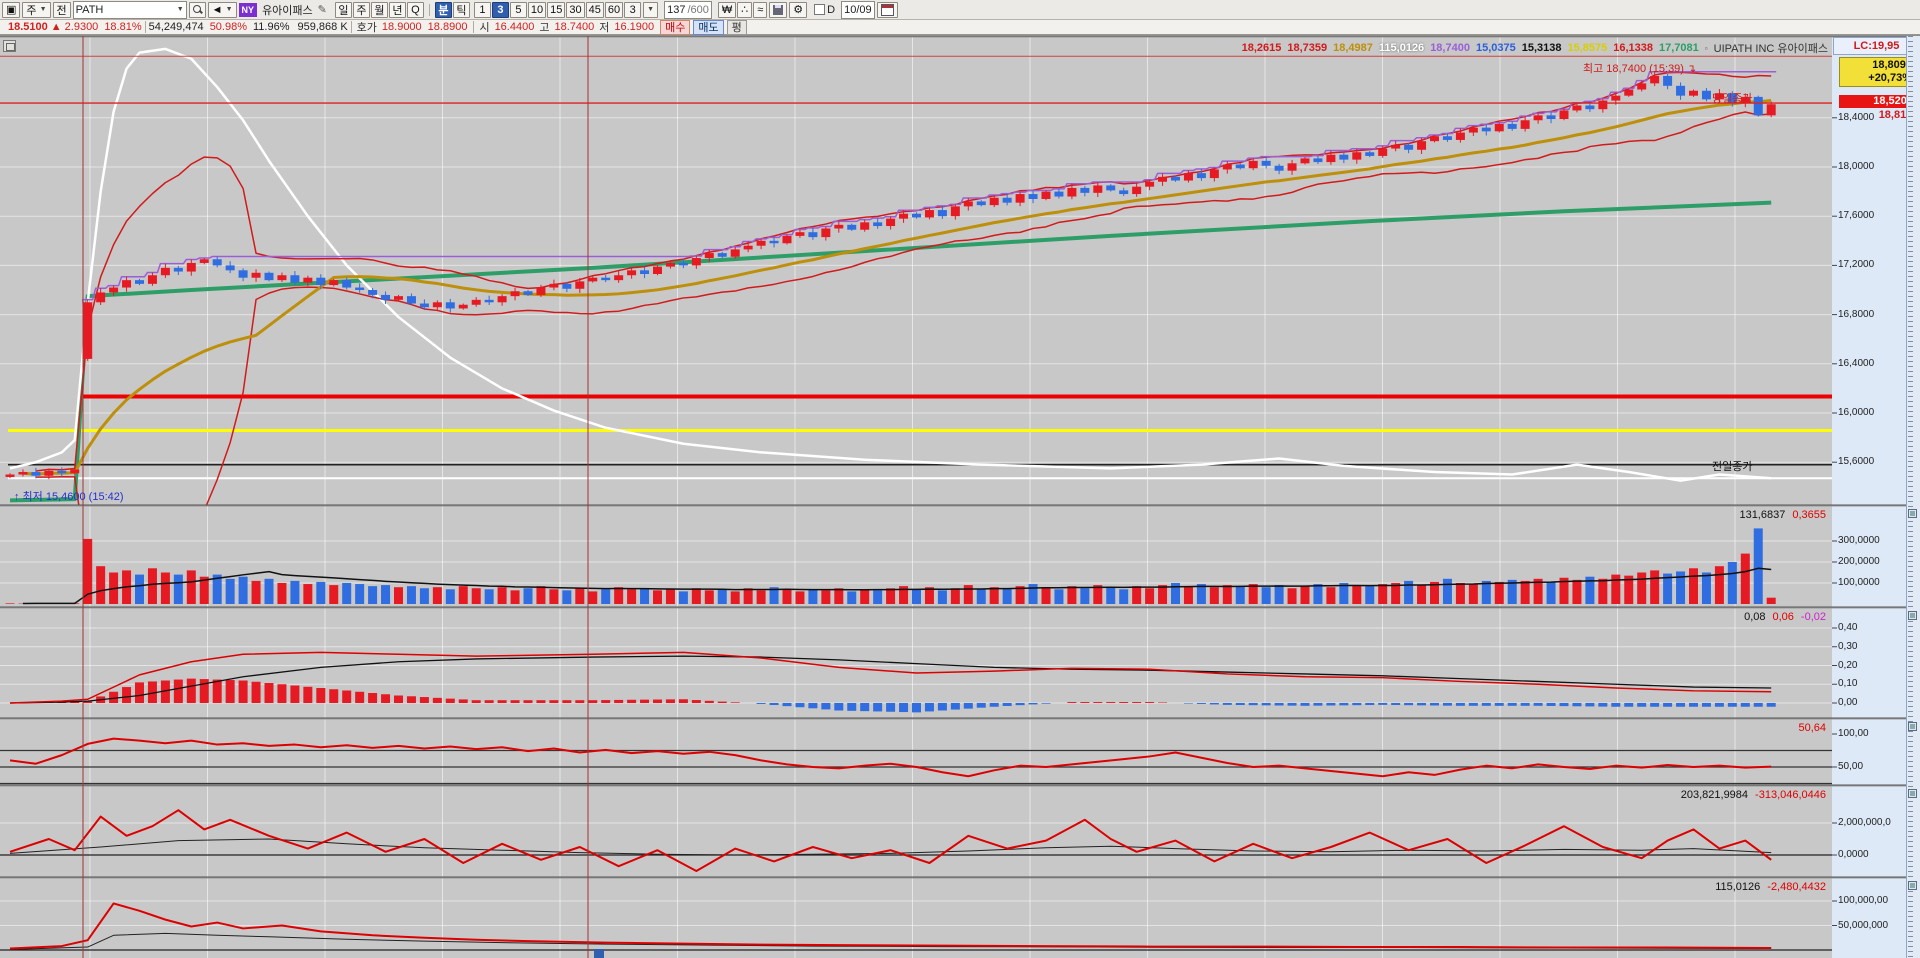 Image resolution: width=1920 pixels, height=958 pixels. Describe the element at coordinates (361, 9) in the screenshot. I see `period-button-주: 주` at that location.